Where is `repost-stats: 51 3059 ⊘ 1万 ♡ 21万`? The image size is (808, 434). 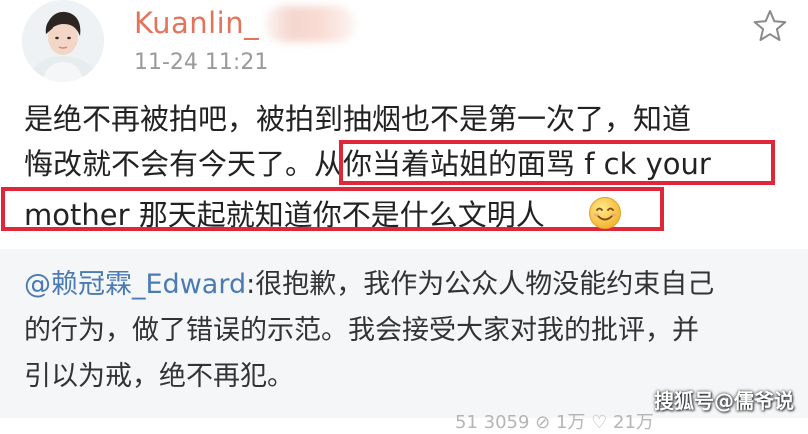 repost-stats: 51 3059 ⊘ 1万 ♡ 21万 is located at coordinates (554, 422).